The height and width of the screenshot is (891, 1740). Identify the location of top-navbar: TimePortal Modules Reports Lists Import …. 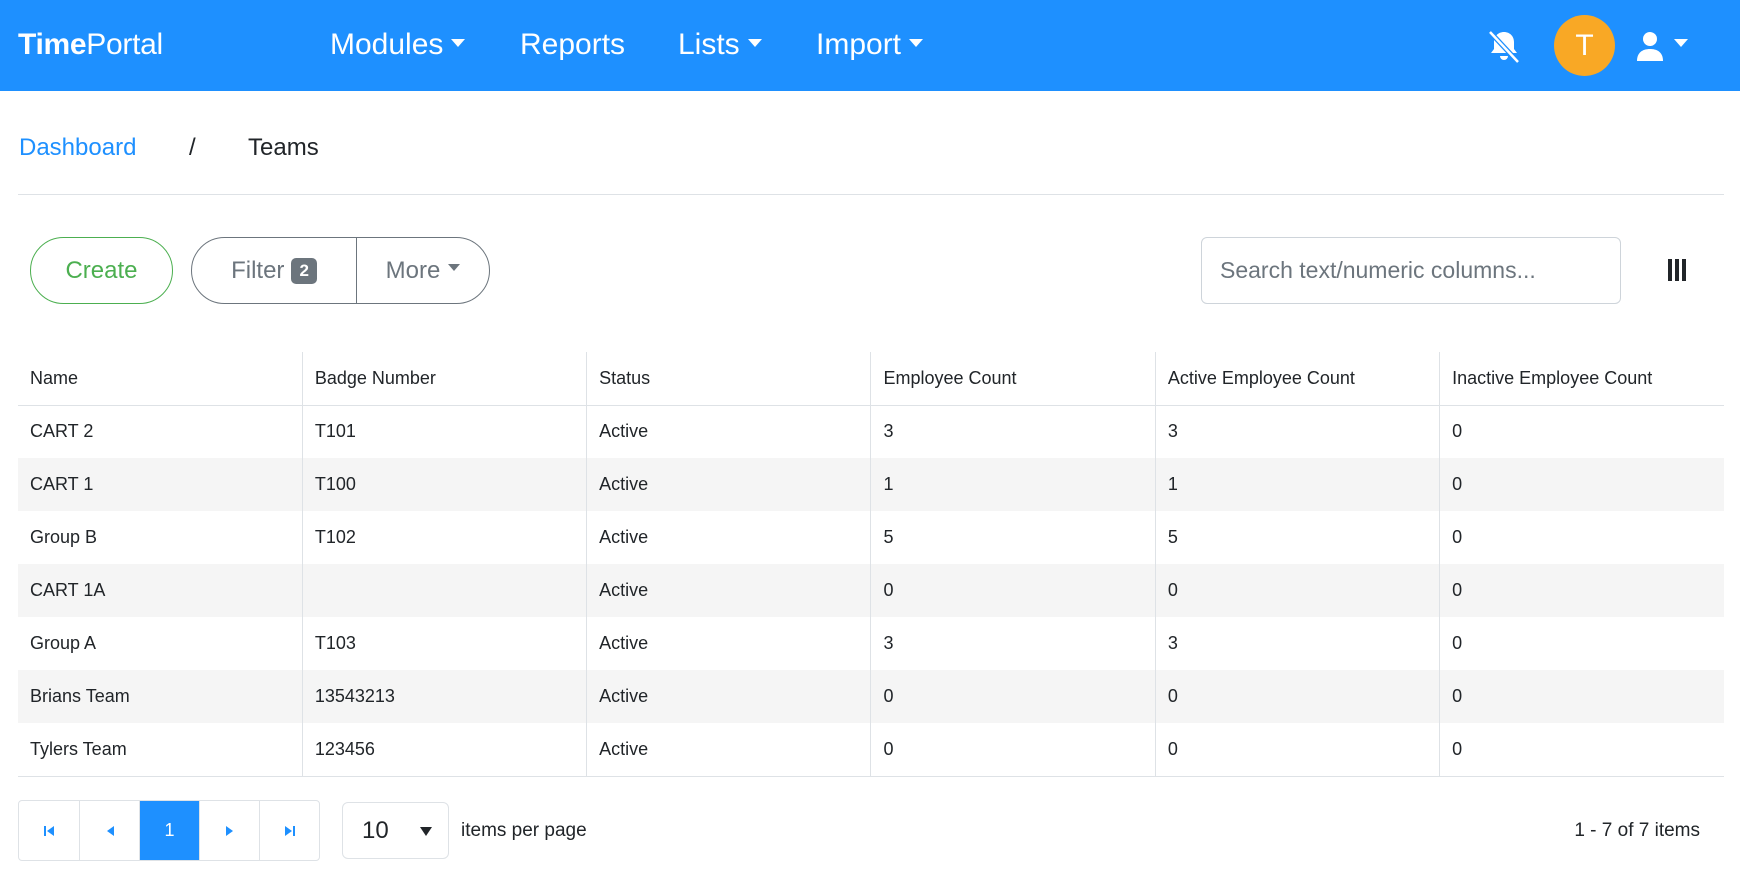
(870, 45).